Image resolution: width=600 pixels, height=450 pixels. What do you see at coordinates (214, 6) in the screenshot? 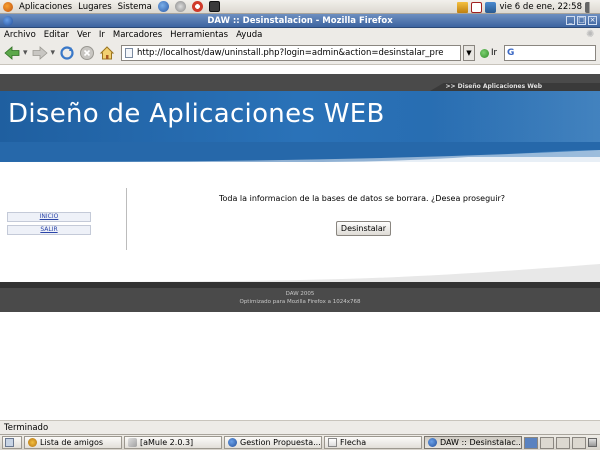
I see `terminal-launcher-icon` at bounding box center [214, 6].